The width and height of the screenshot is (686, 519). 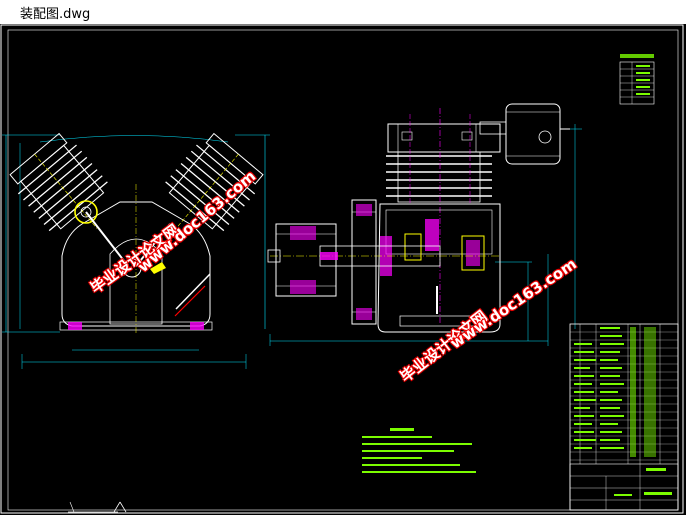 What do you see at coordinates (343, 12) in the screenshot?
I see `title-bar: 装配图.dwg` at bounding box center [343, 12].